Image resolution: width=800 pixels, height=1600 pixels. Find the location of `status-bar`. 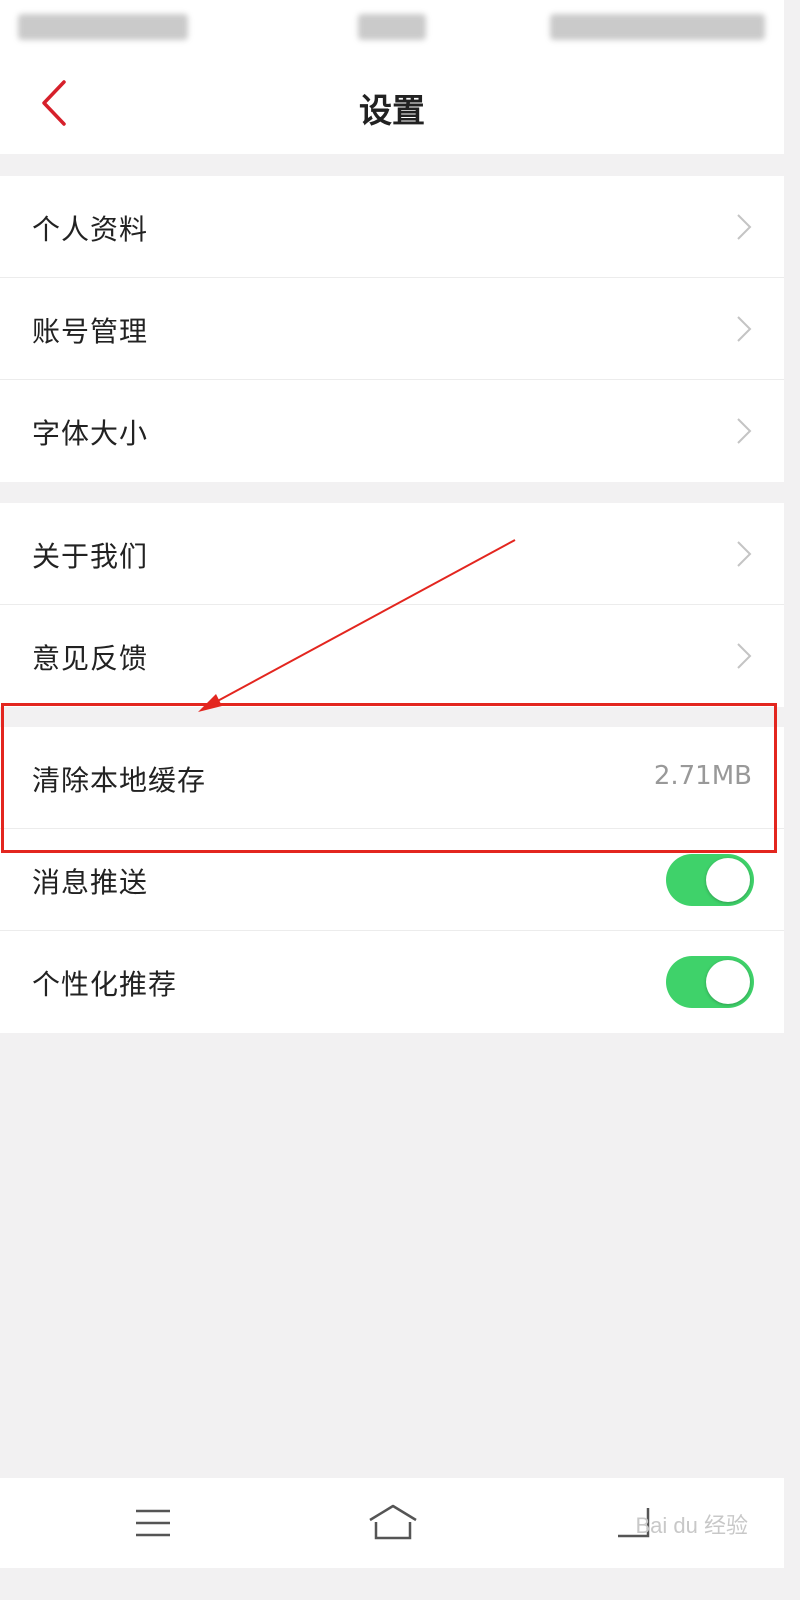

status-bar is located at coordinates (392, 28).